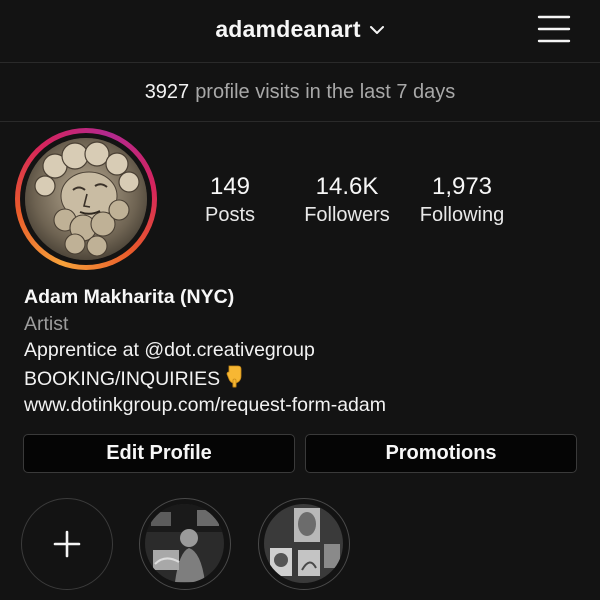  What do you see at coordinates (122, 378) in the screenshot?
I see `bio-booking-text: BOOKING/INQUIRIES` at bounding box center [122, 378].